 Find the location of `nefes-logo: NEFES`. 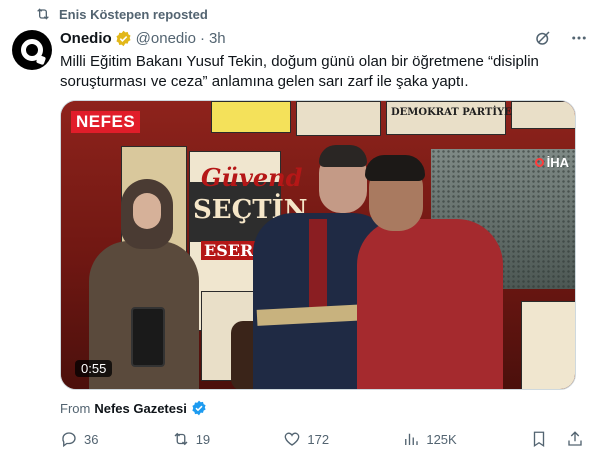

nefes-logo: NEFES is located at coordinates (106, 122).